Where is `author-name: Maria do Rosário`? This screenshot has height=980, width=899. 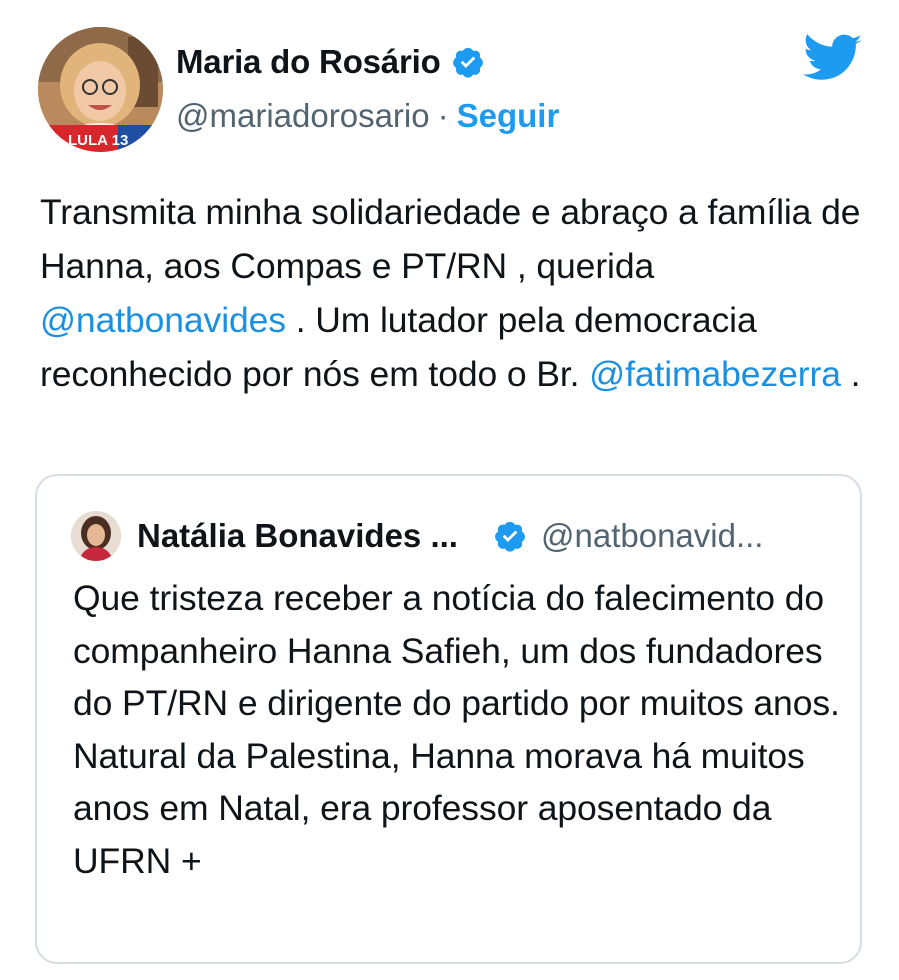
author-name: Maria do Rosário is located at coordinates (308, 62).